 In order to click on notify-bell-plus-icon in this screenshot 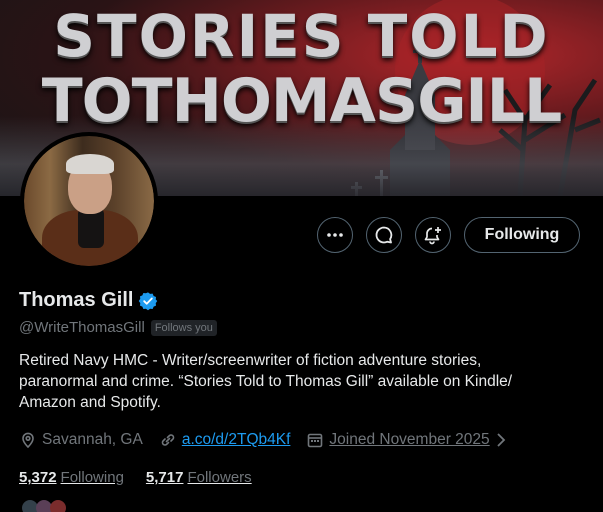, I will do `click(432, 236)`.